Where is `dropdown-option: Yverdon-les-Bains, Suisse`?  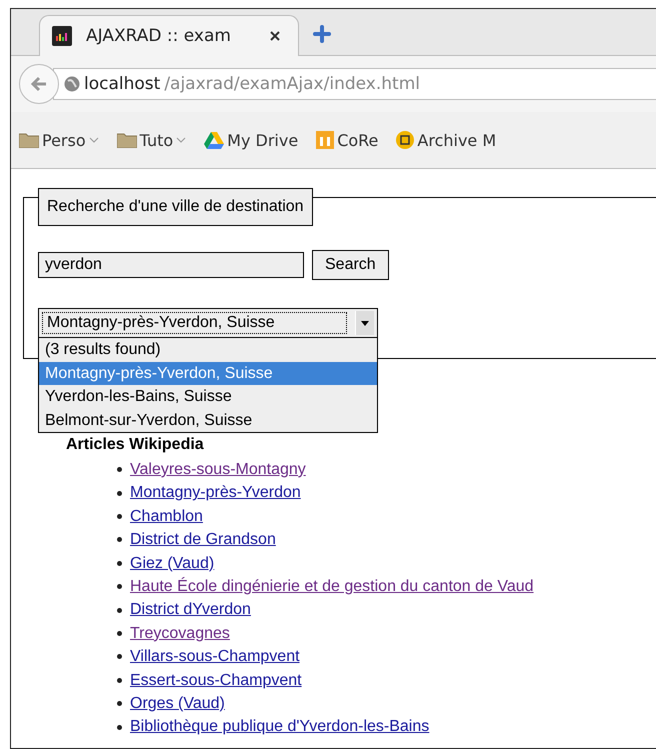 dropdown-option: Yverdon-les-Bains, Suisse is located at coordinates (208, 396).